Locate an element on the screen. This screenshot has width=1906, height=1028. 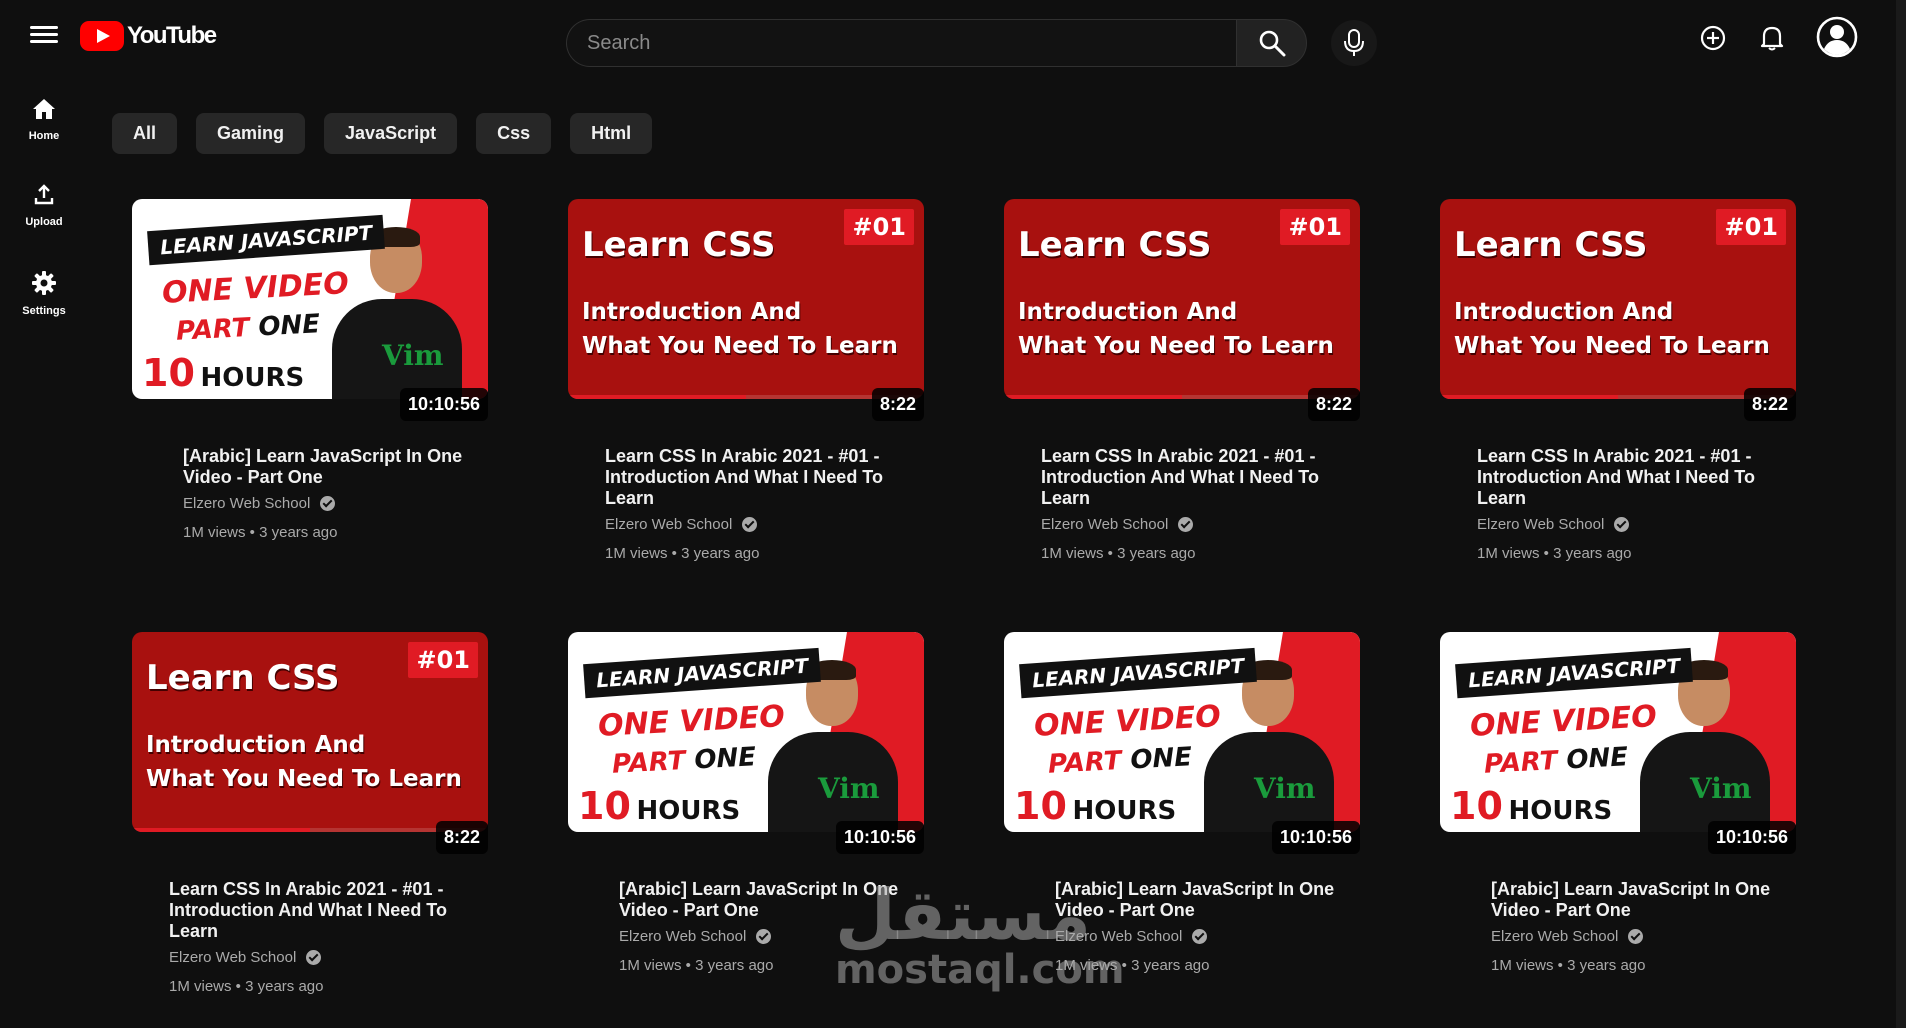
sidebar-item-settings: Settings is located at coordinates (44, 294).